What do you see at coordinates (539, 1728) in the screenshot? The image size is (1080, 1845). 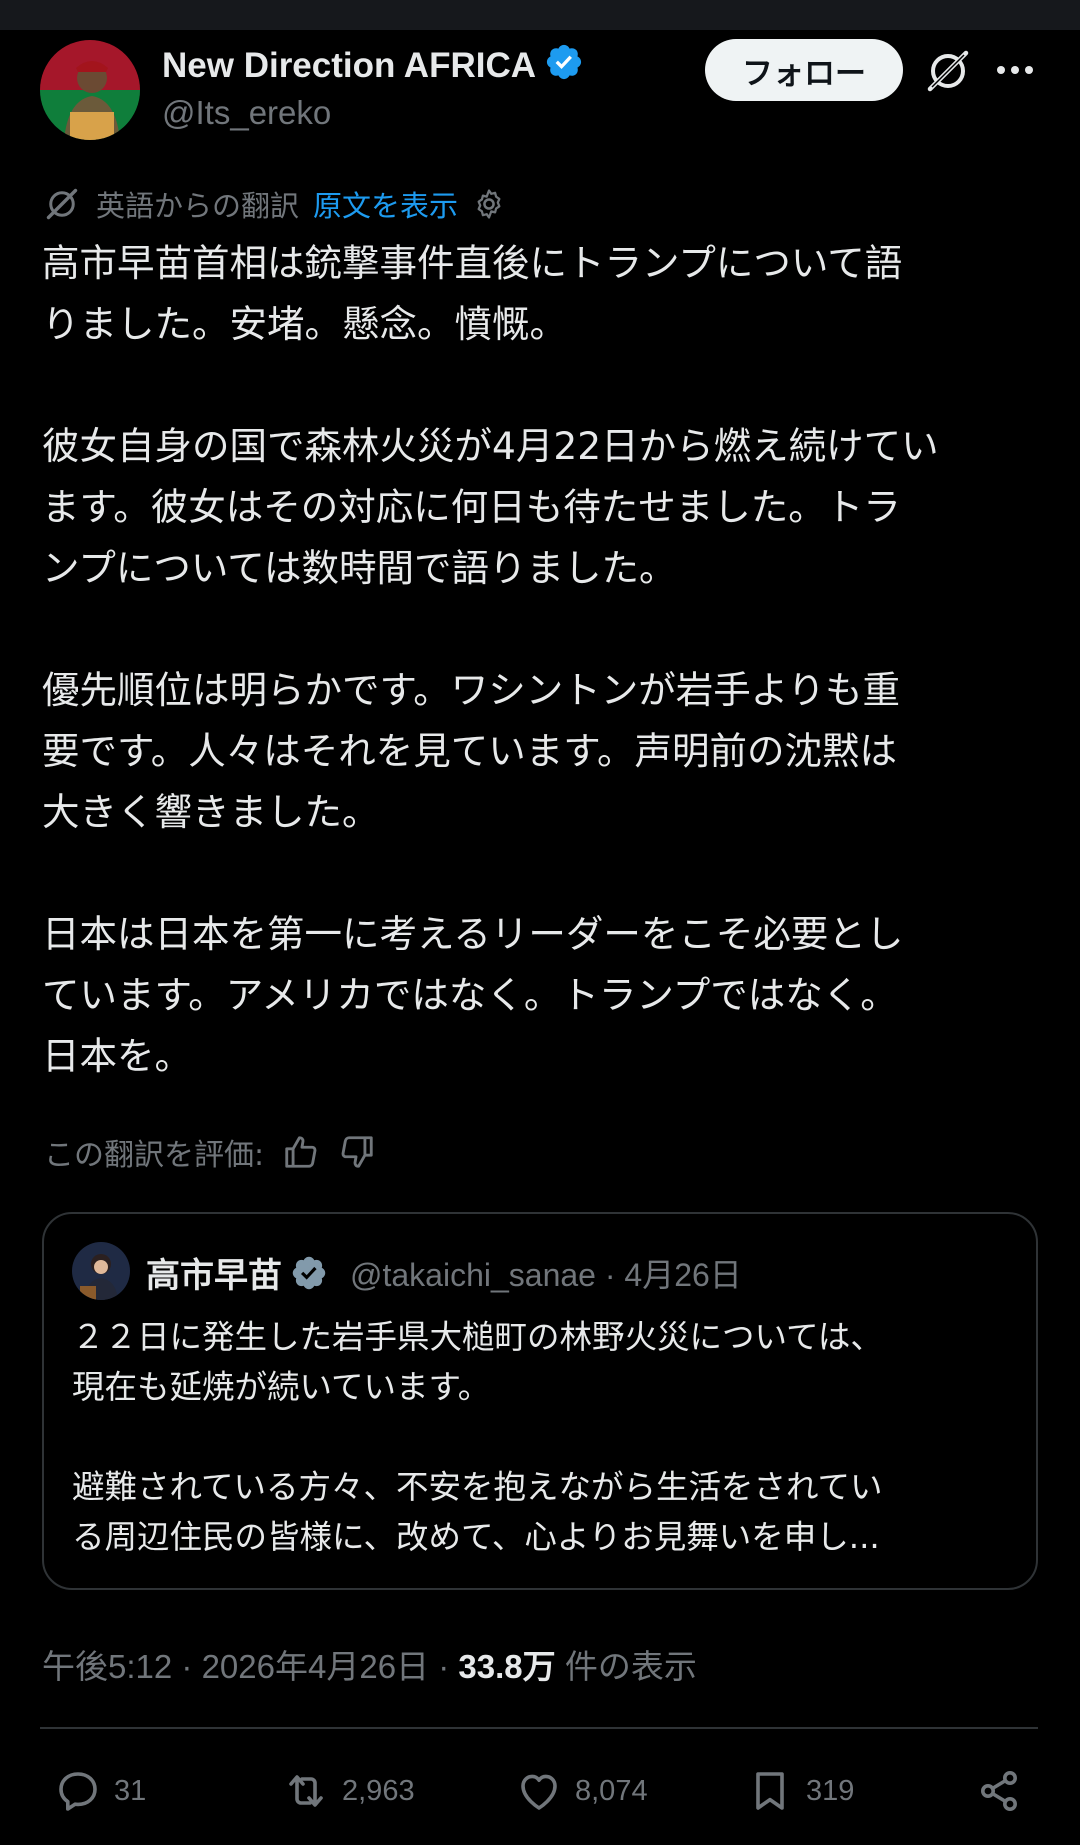 I see `divider` at bounding box center [539, 1728].